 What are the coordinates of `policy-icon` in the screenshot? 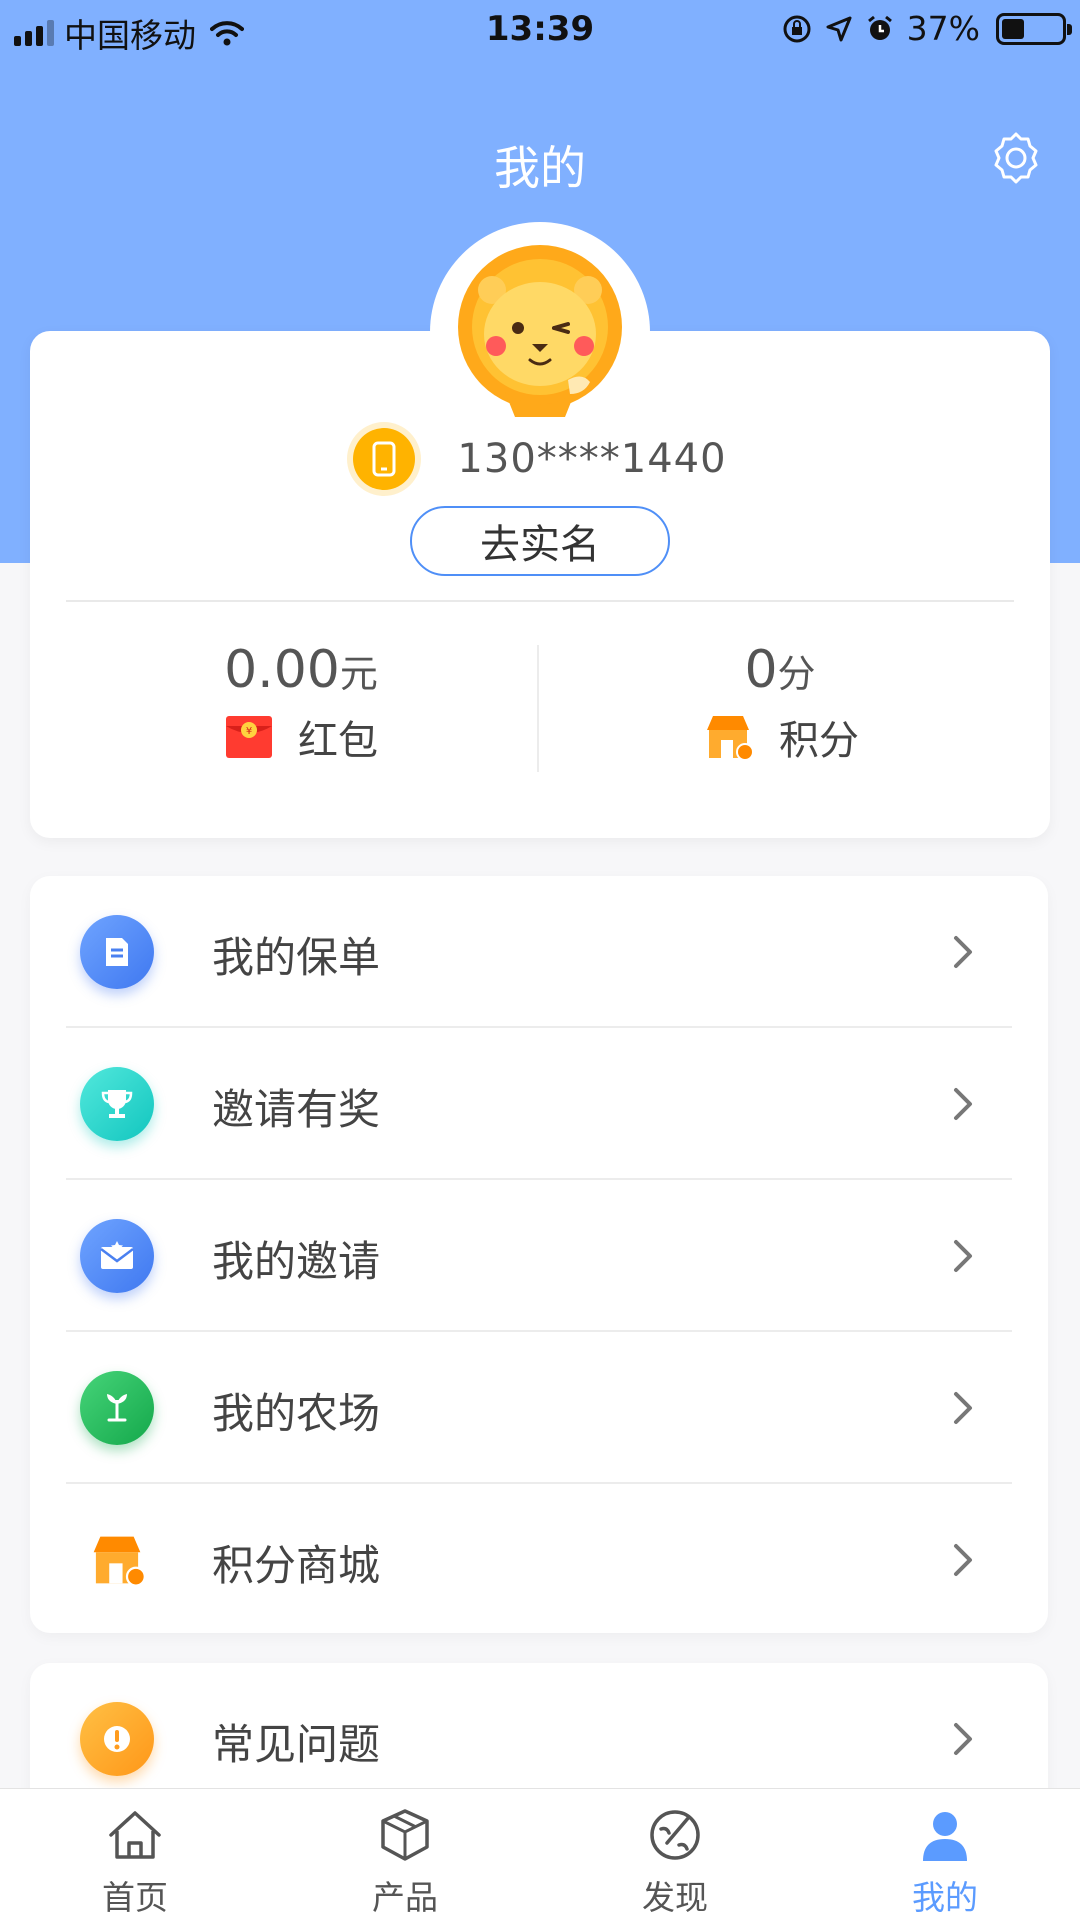 It's located at (117, 952).